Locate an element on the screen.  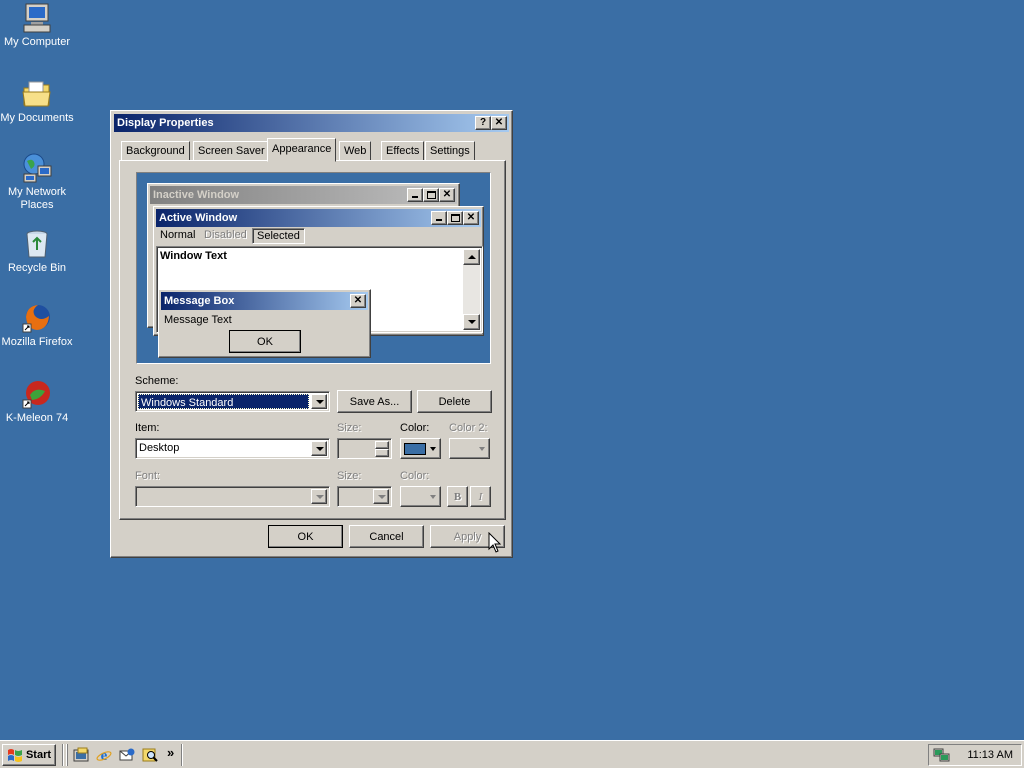
dialog-title: Display Properties is located at coordinates (165, 123).